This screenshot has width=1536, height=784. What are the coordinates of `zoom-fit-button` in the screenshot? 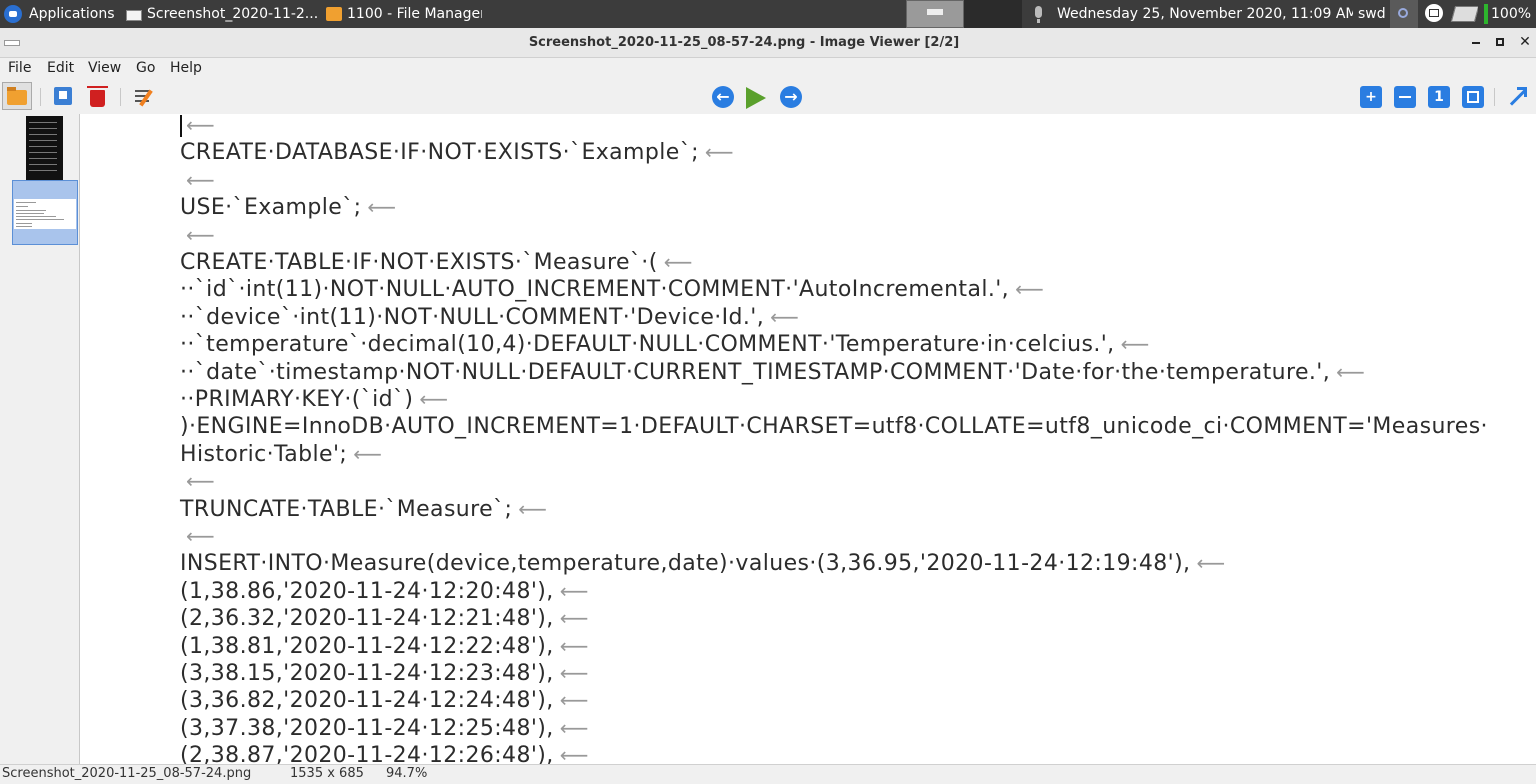 It's located at (1473, 97).